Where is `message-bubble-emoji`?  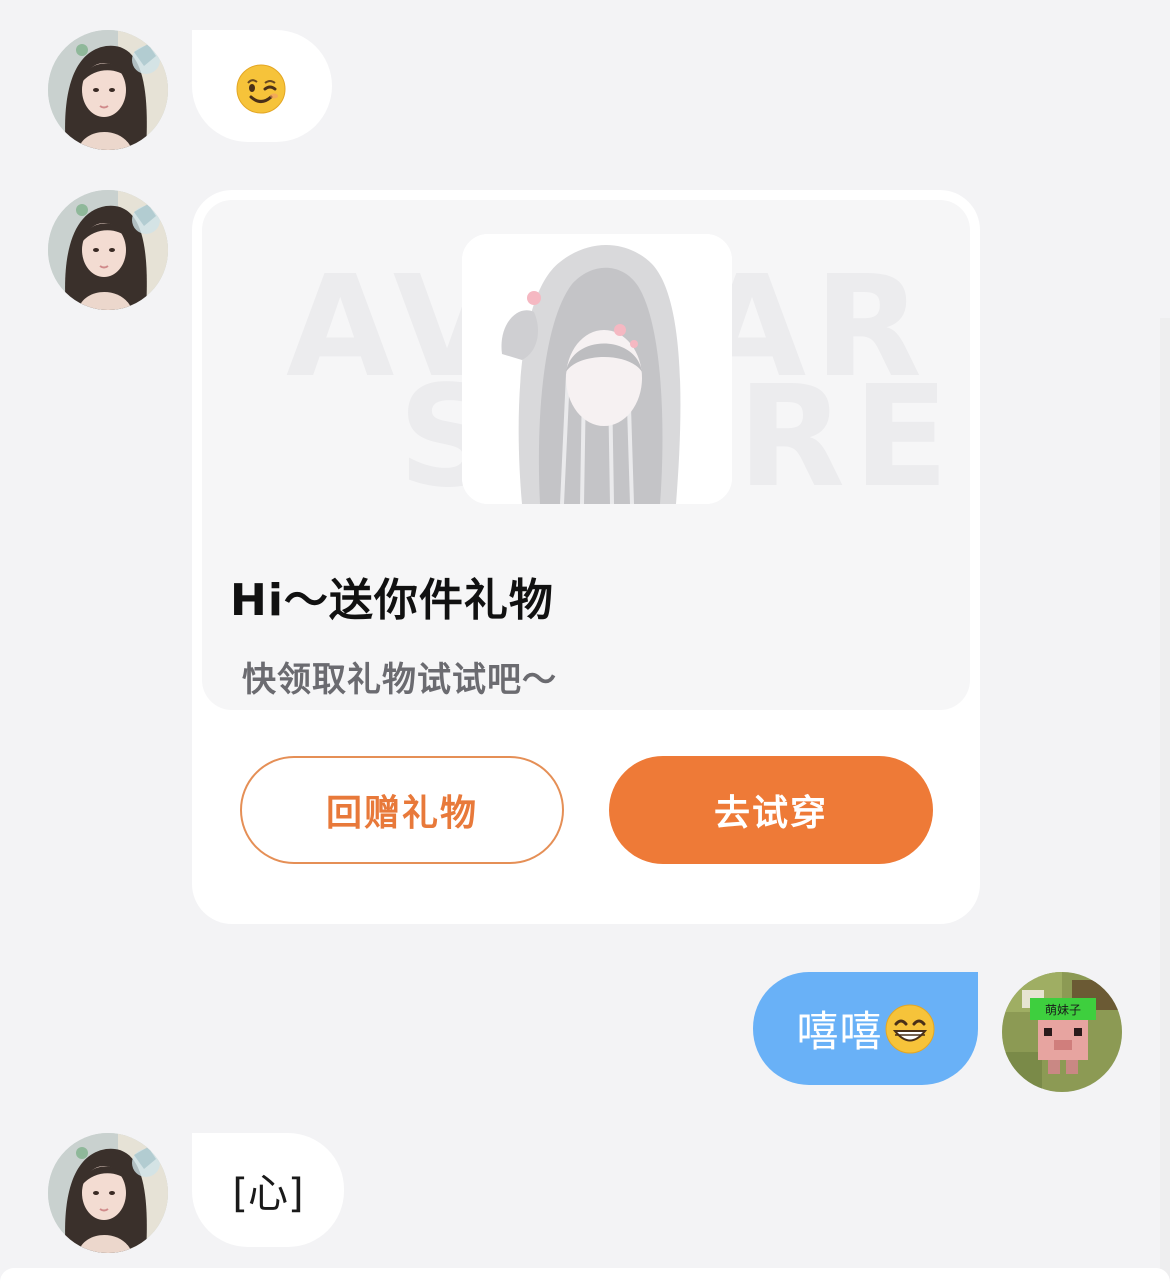
message-bubble-emoji is located at coordinates (262, 86).